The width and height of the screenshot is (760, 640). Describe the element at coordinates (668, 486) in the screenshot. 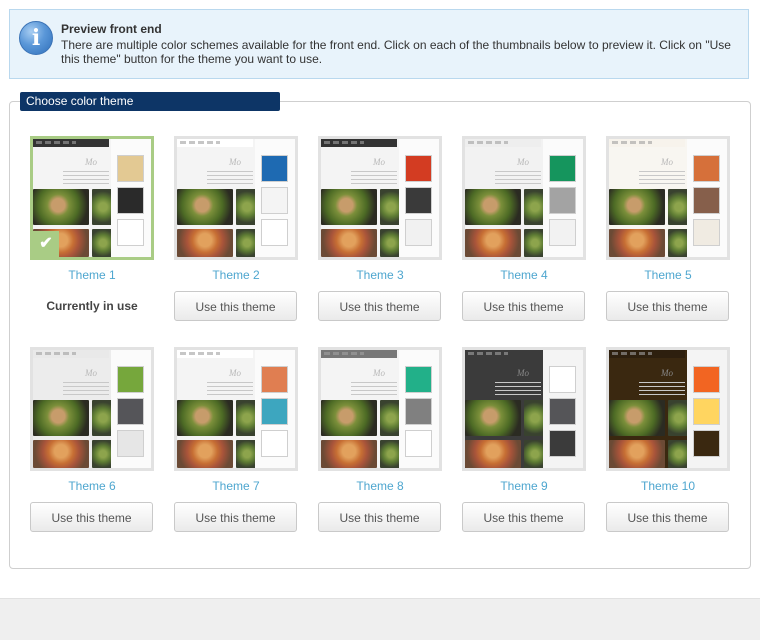

I see `theme-label: Theme 10` at that location.